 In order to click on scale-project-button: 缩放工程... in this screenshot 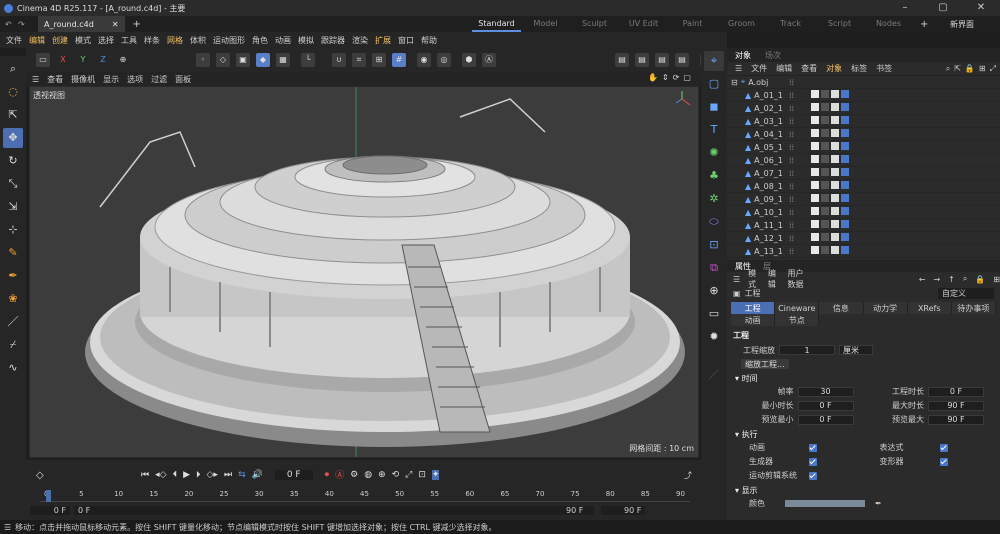, I will do `click(765, 364)`.